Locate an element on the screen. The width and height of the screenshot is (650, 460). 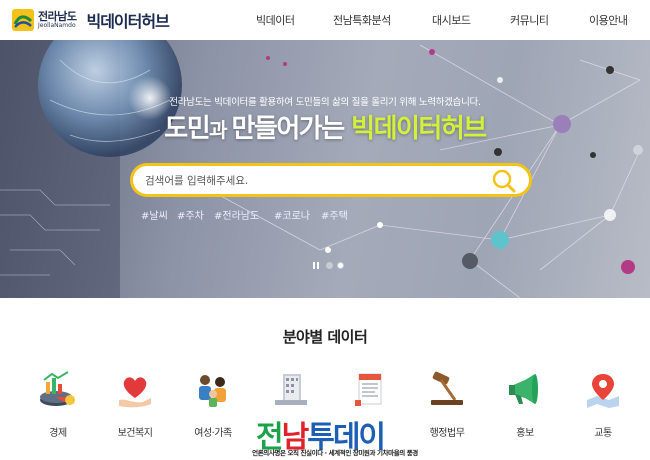
search-icon is located at coordinates (504, 181).